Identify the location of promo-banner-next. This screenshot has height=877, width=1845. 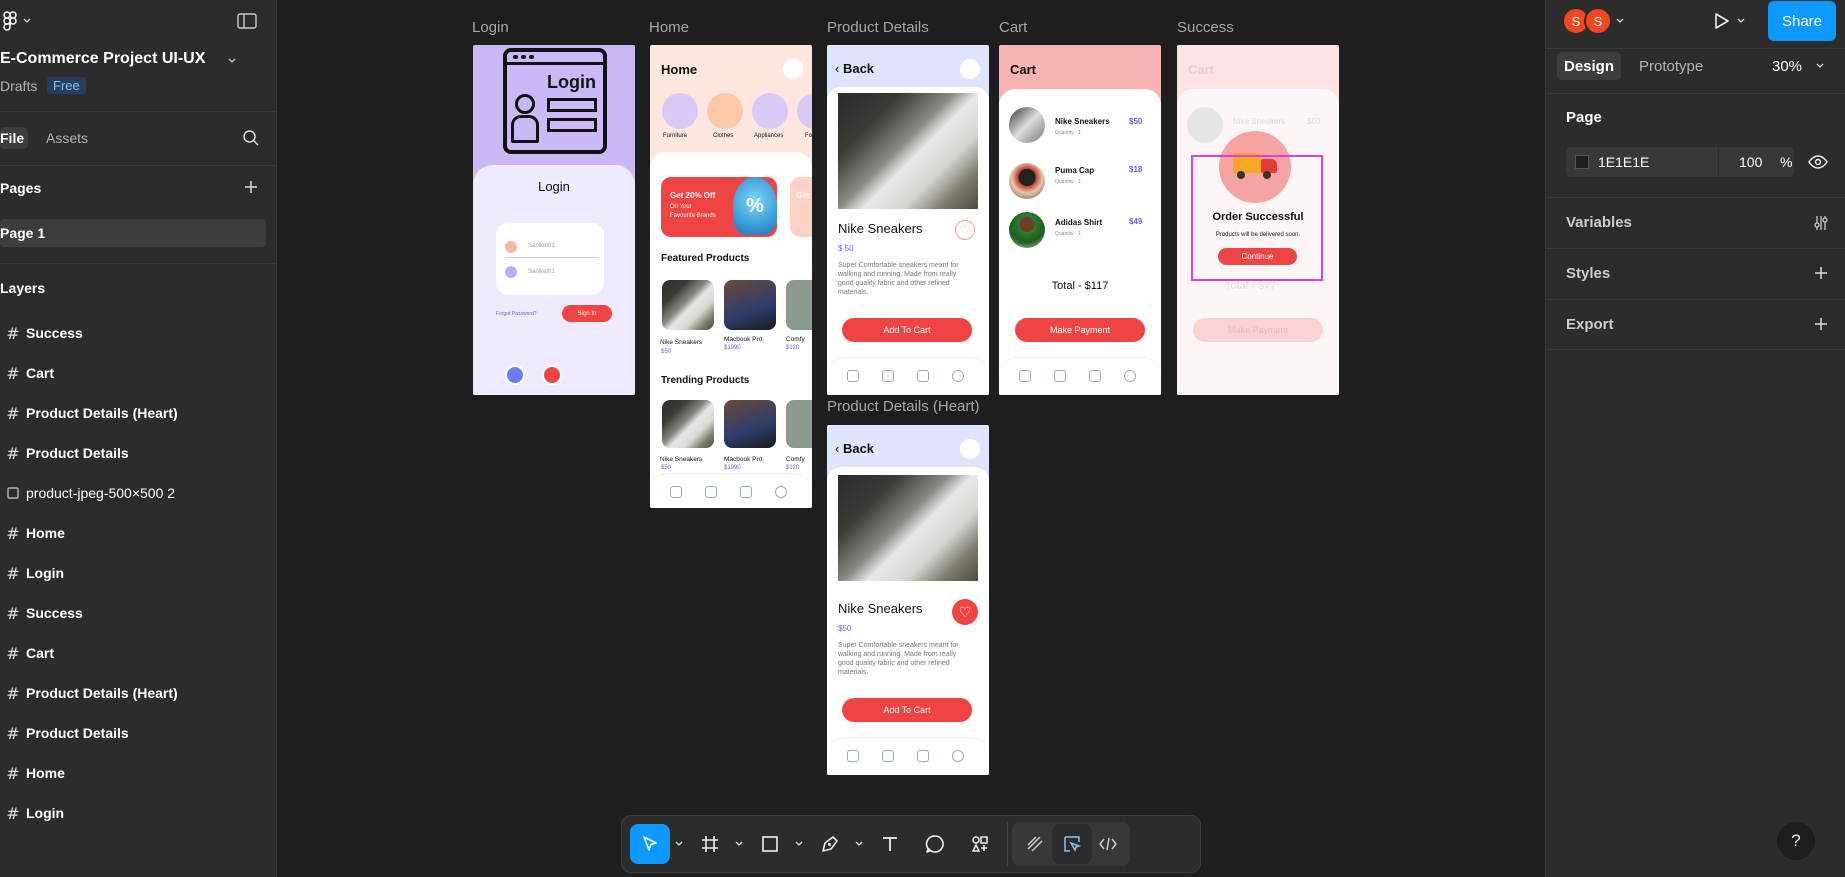
(801, 207).